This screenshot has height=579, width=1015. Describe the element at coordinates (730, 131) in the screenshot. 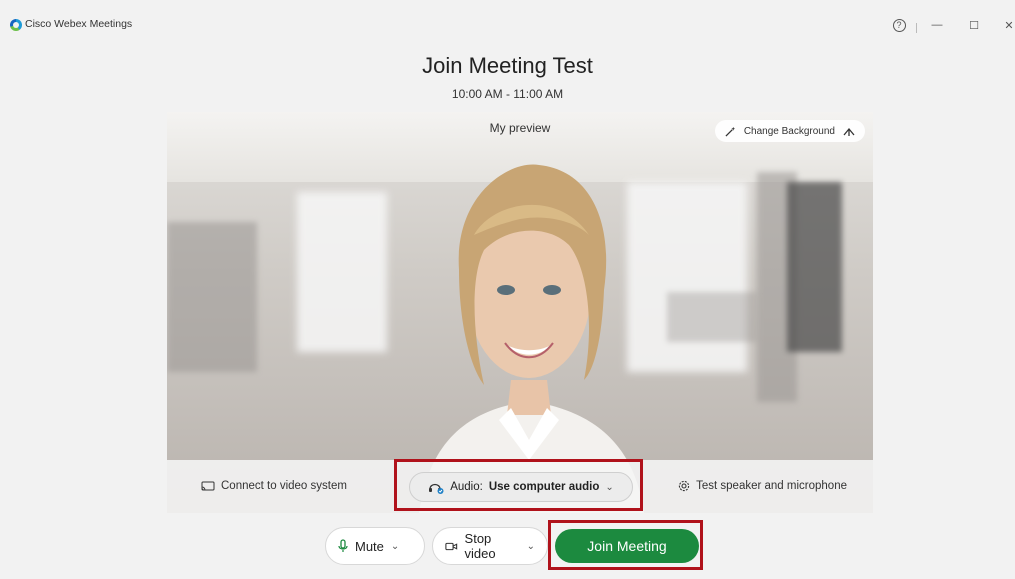

I see `magic-wand-icon` at that location.